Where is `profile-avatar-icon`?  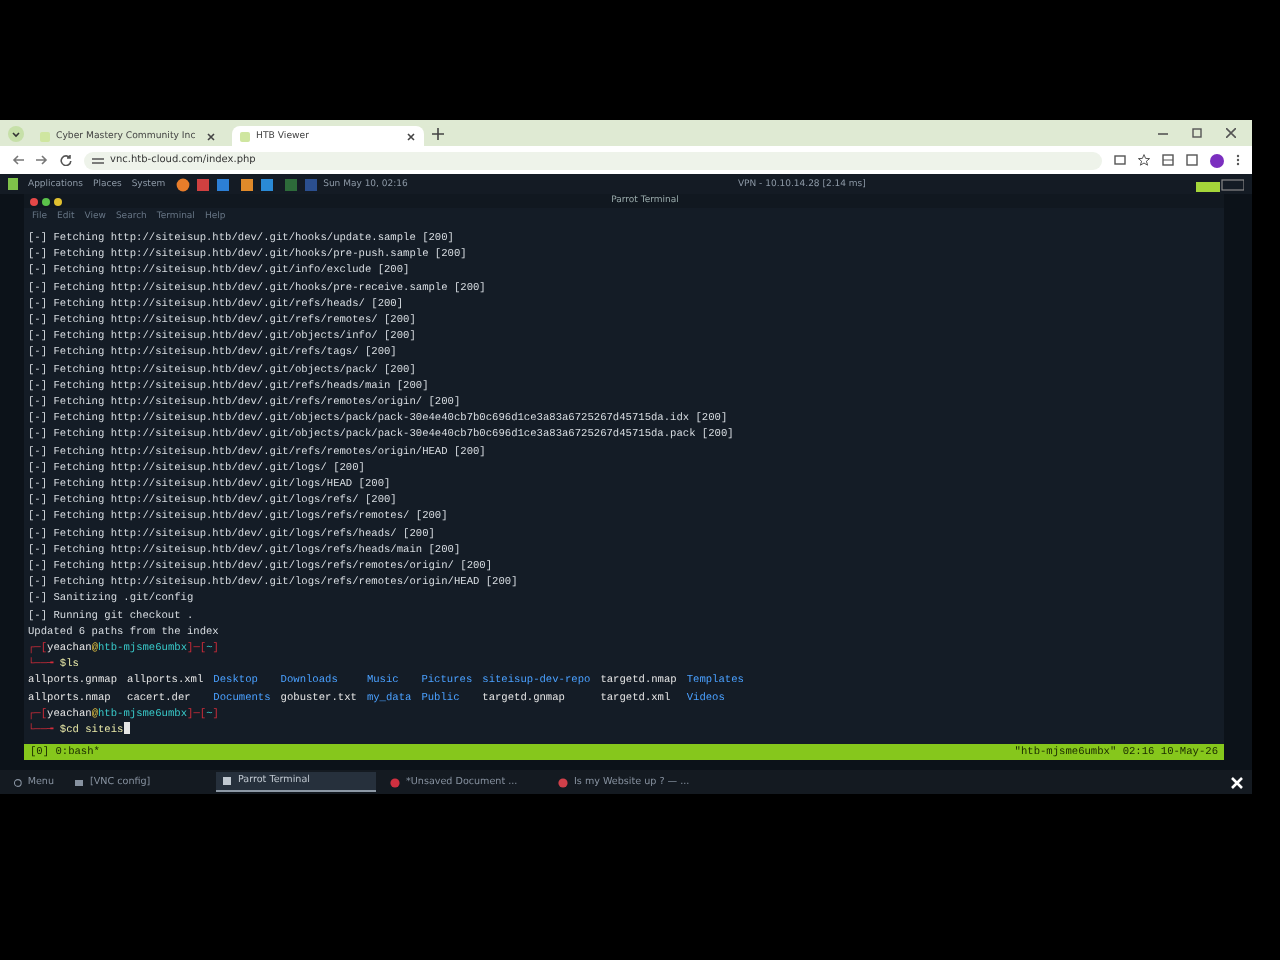
profile-avatar-icon is located at coordinates (1217, 160).